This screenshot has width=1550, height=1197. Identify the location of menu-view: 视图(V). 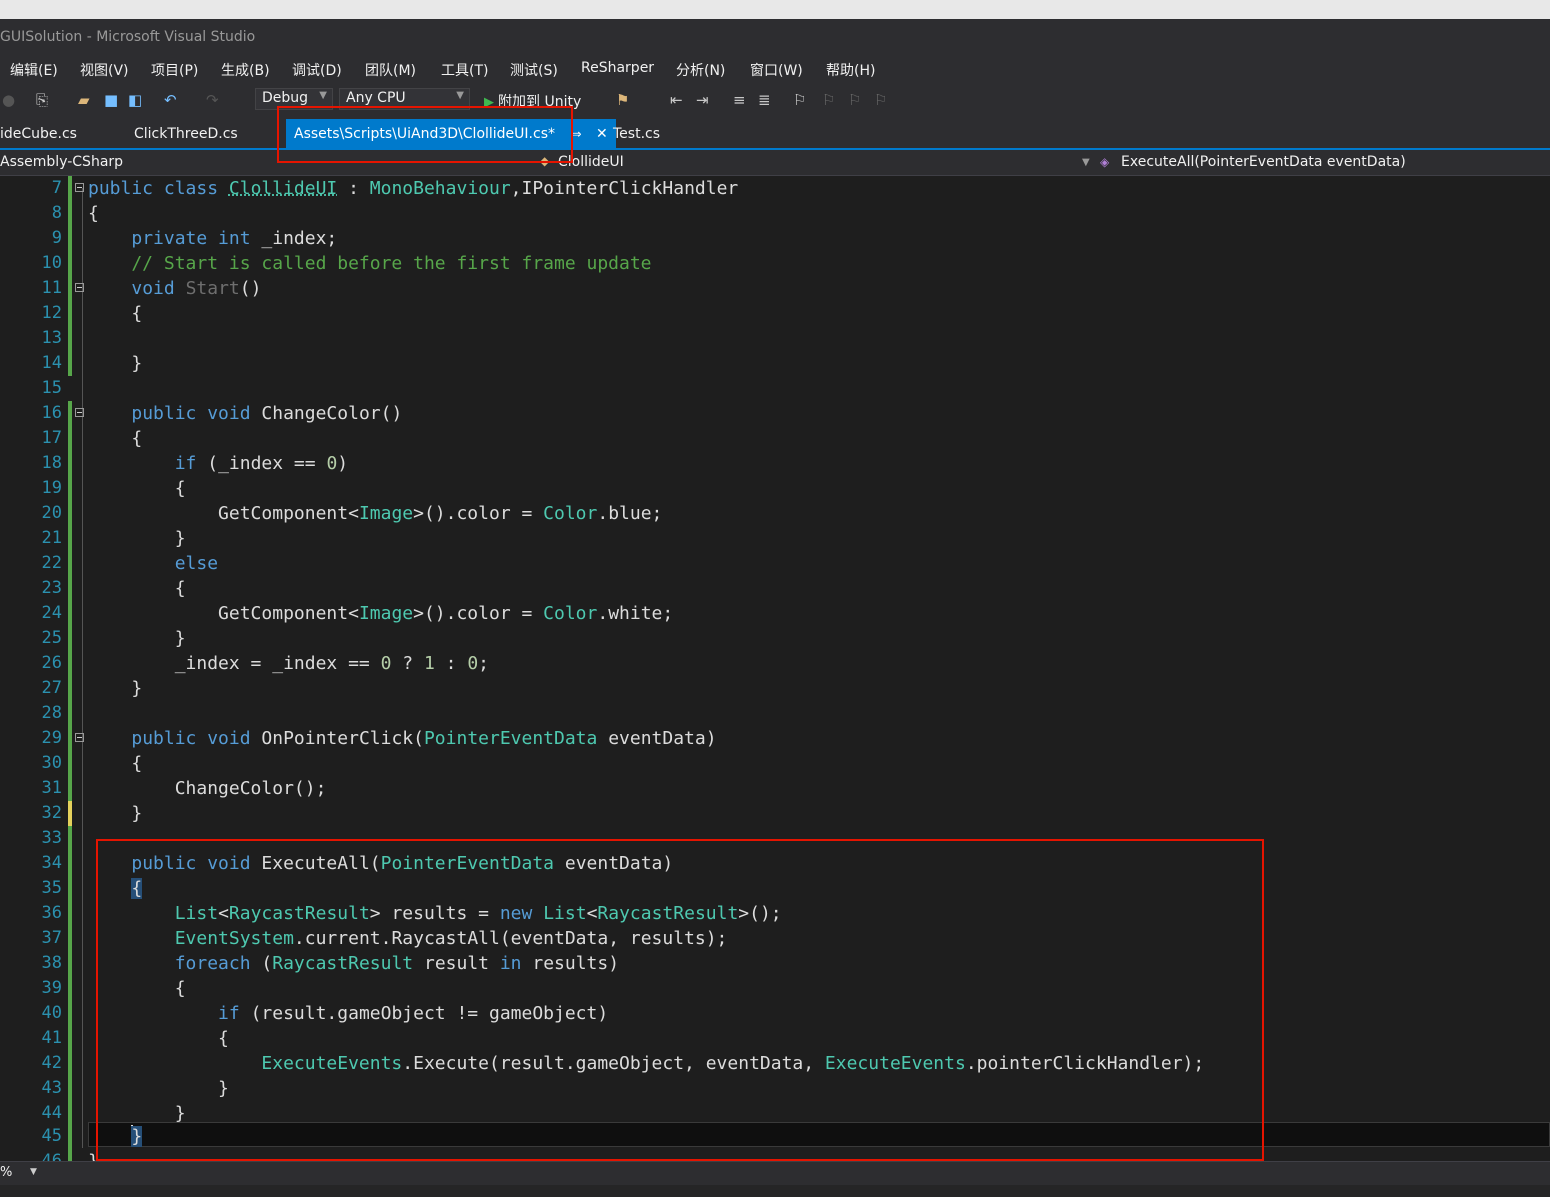
(104, 70).